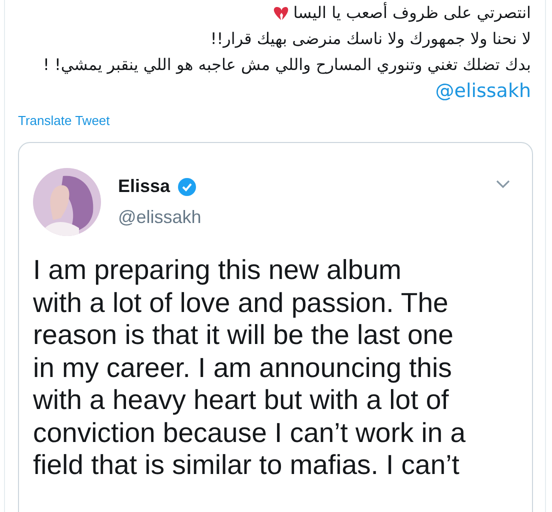 The width and height of the screenshot is (552, 512). What do you see at coordinates (402, 13) in the screenshot?
I see `tweet-text-line: انتصرتي على ظروف أصعب يا اليسا` at bounding box center [402, 13].